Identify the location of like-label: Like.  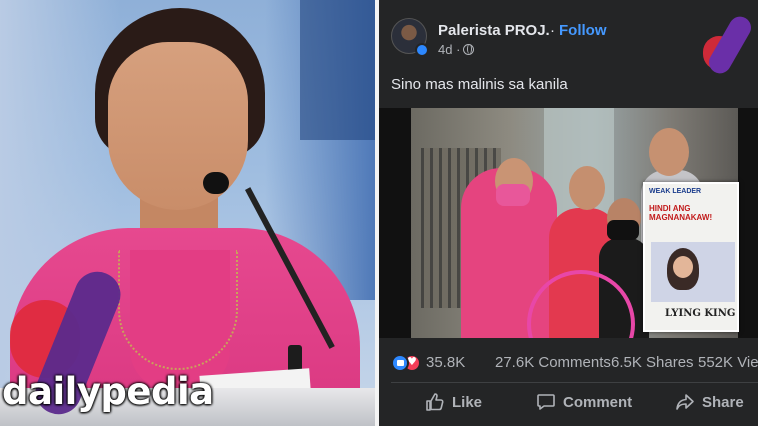
(467, 402).